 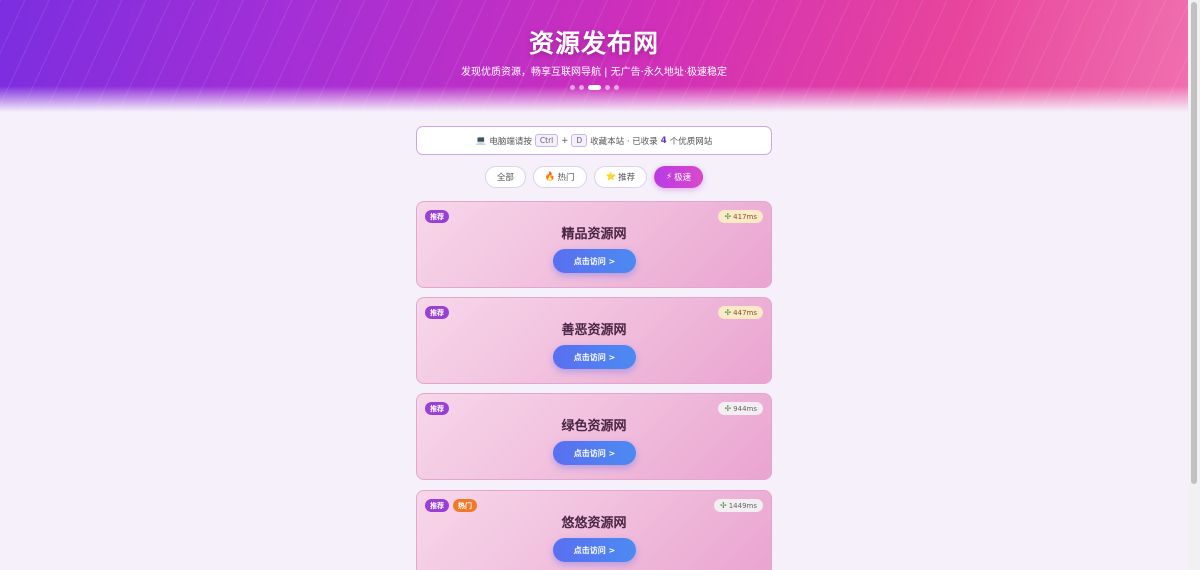 What do you see at coordinates (579, 140) in the screenshot?
I see `d-key: D` at bounding box center [579, 140].